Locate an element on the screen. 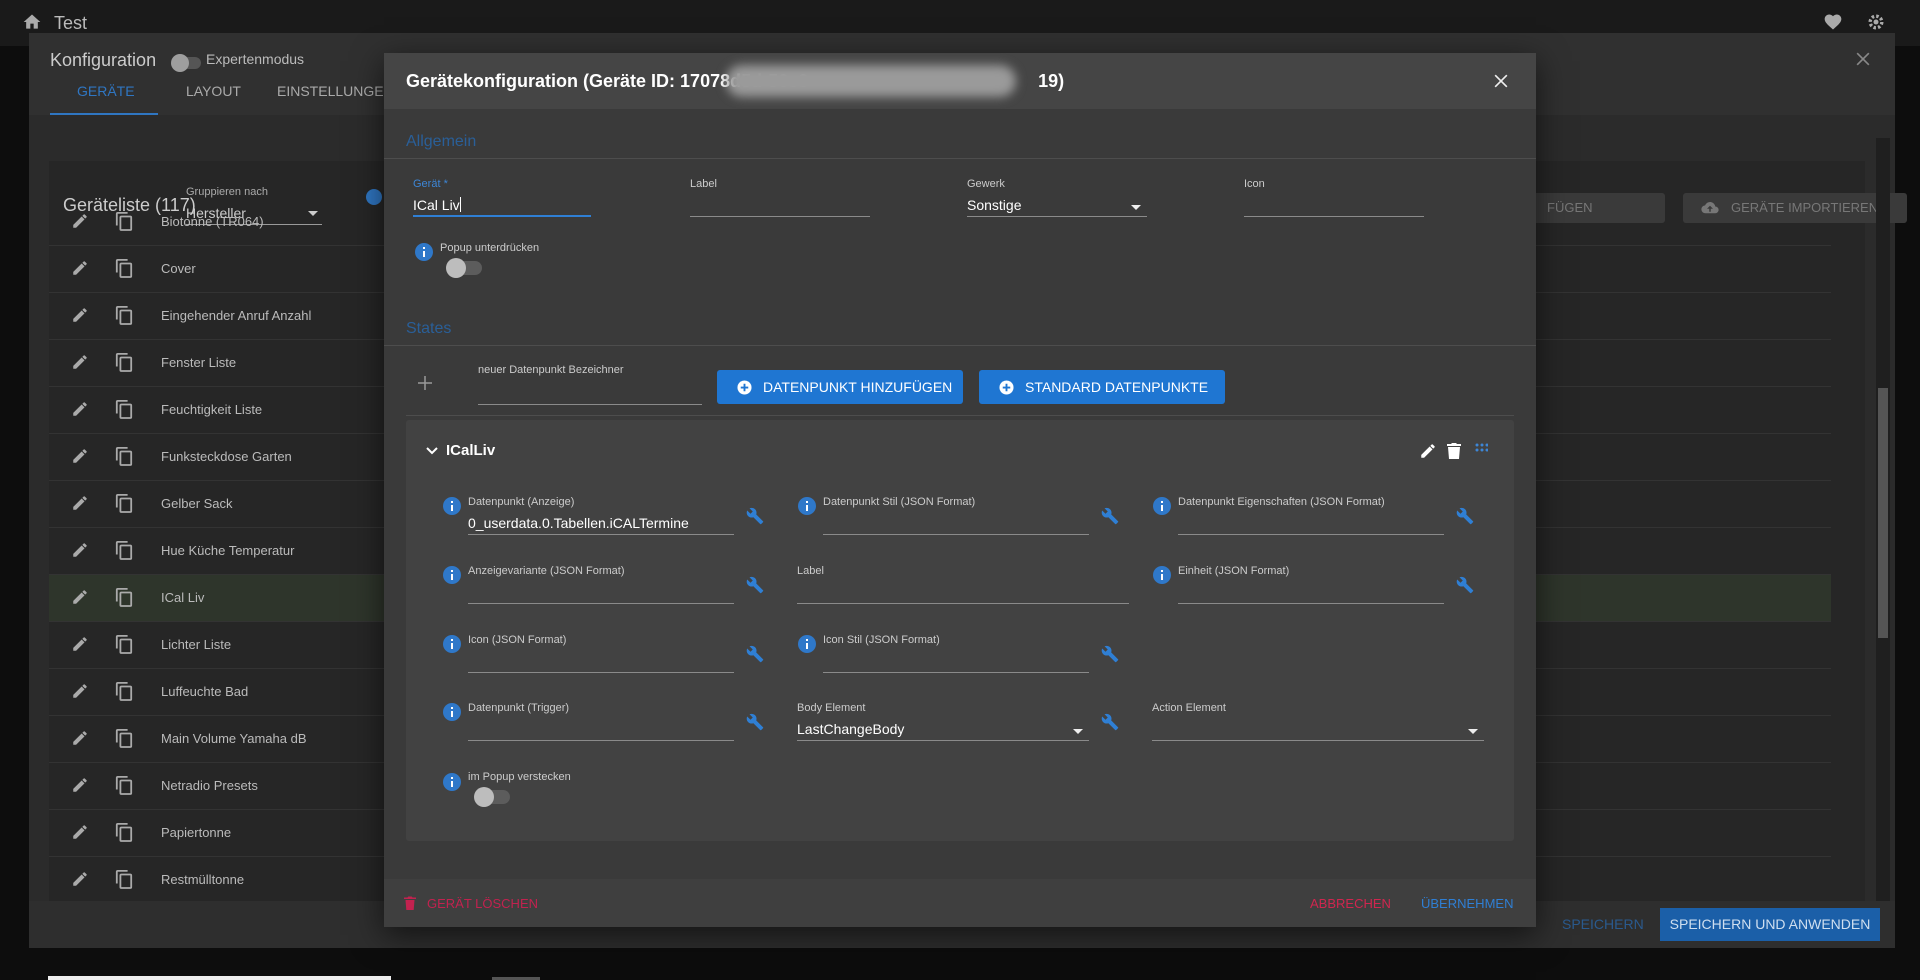 The image size is (1920, 980). unit-input is located at coordinates (1311, 592).